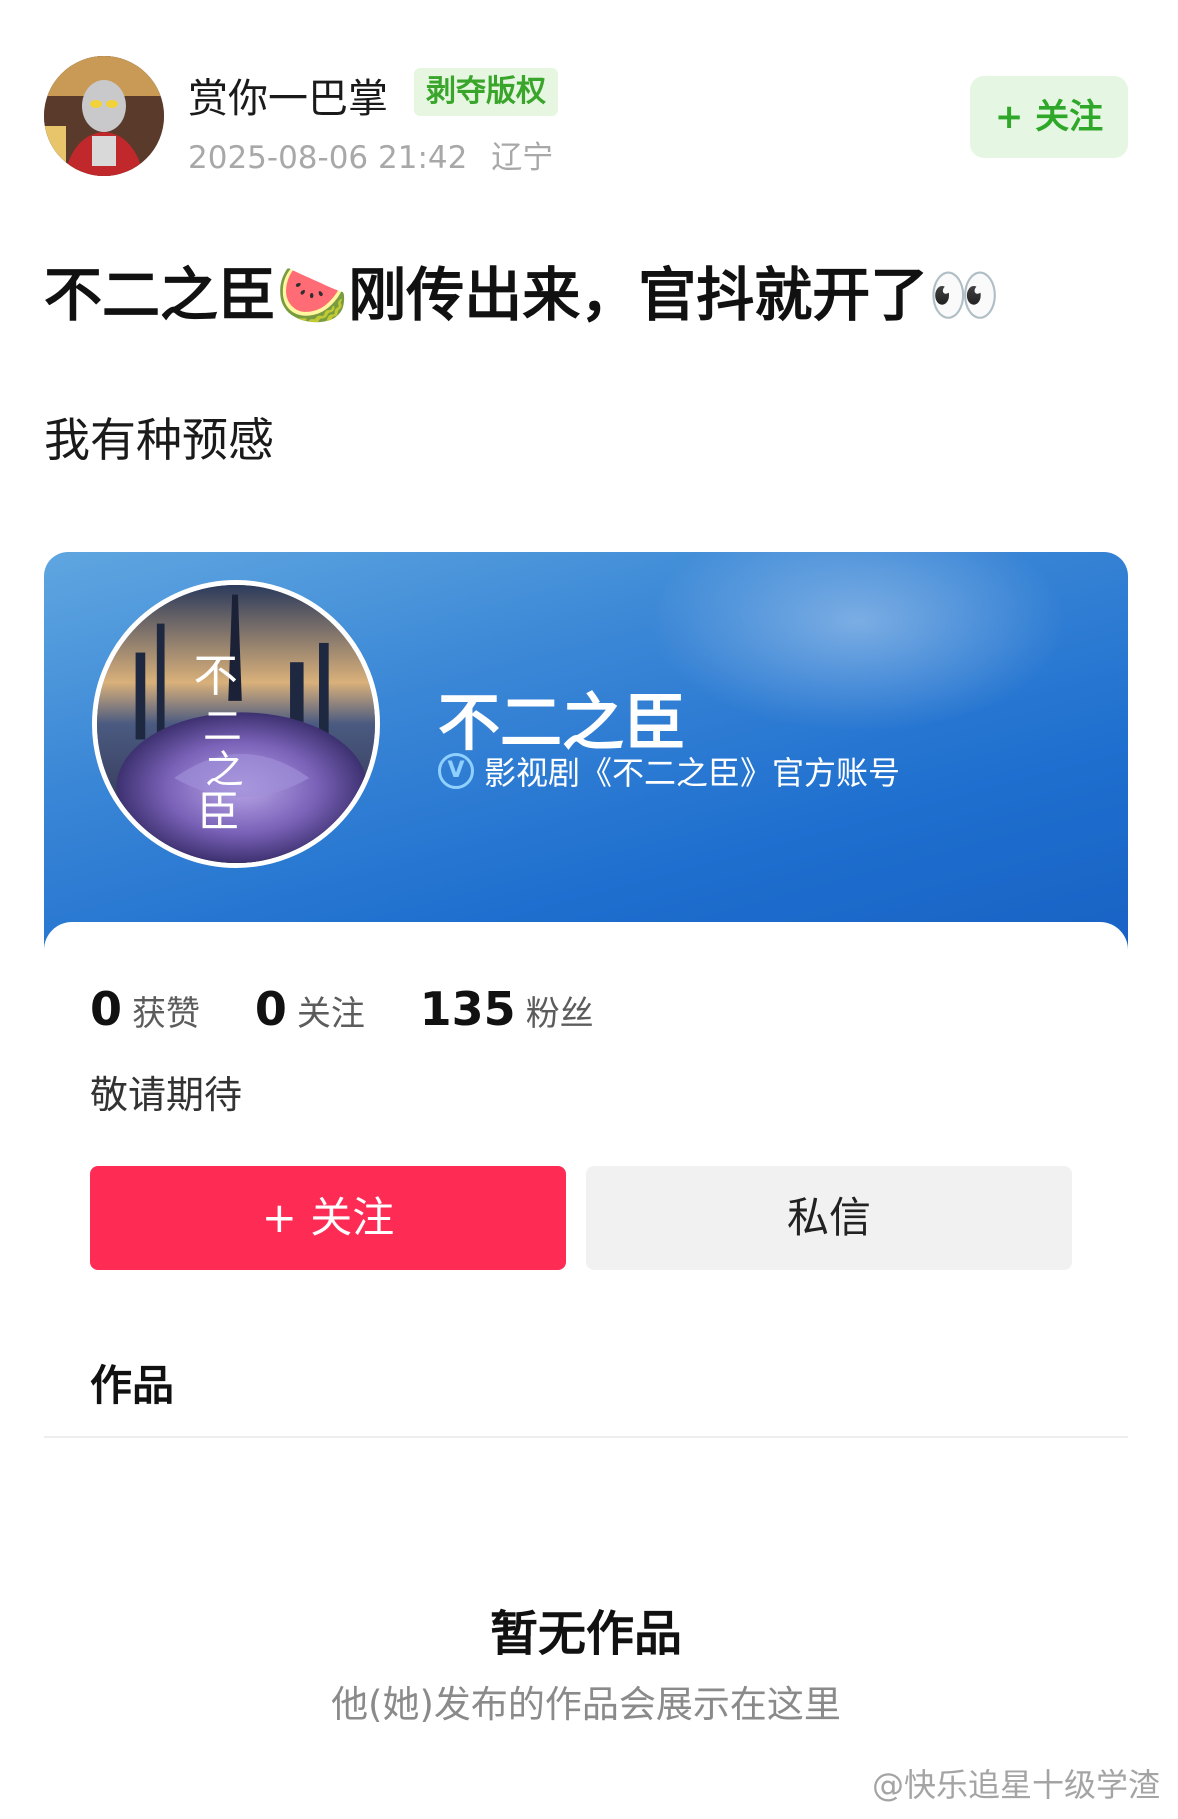 Image resolution: width=1178 pixels, height=1819 pixels. What do you see at coordinates (586, 1704) in the screenshot?
I see `empty-works-subtitle: 他(她)发布的作品会展示在这里` at bounding box center [586, 1704].